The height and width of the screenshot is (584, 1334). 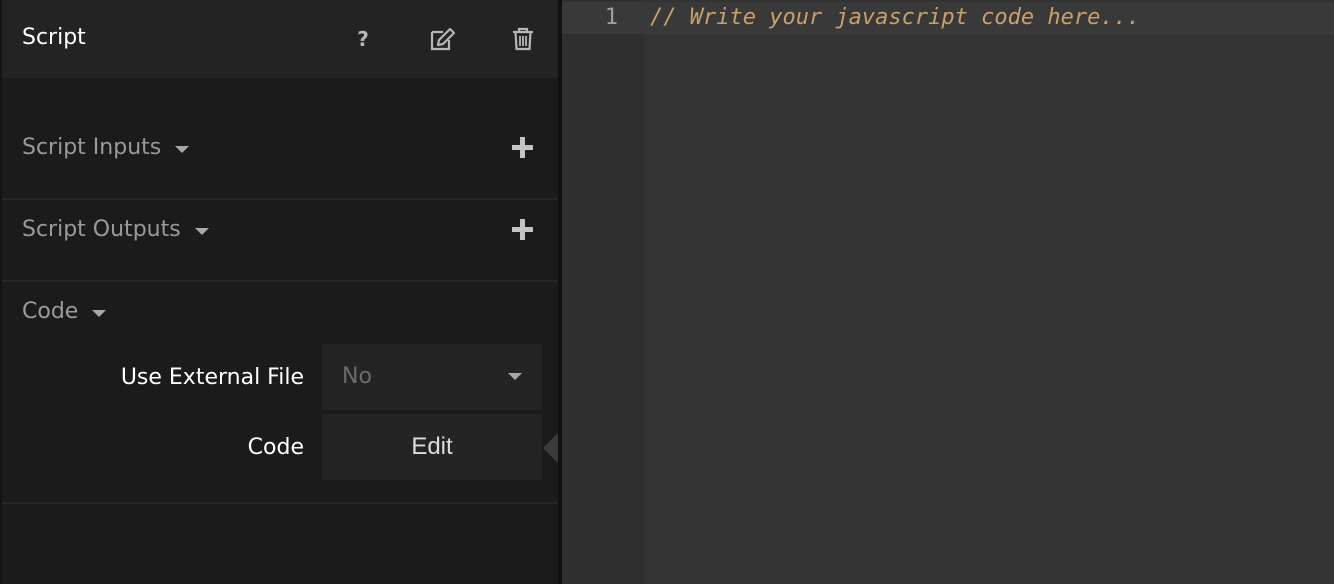 What do you see at coordinates (280, 241) in the screenshot?
I see `script-outputs-section: Script Outputs` at bounding box center [280, 241].